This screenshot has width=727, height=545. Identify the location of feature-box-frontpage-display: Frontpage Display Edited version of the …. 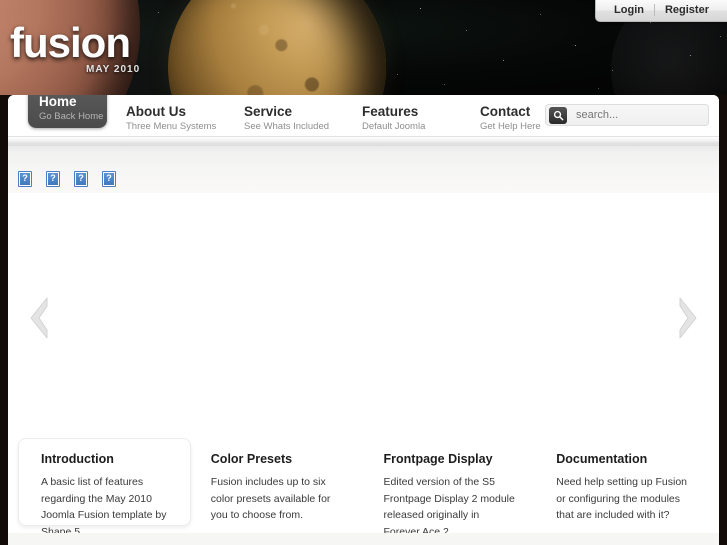
(450, 488).